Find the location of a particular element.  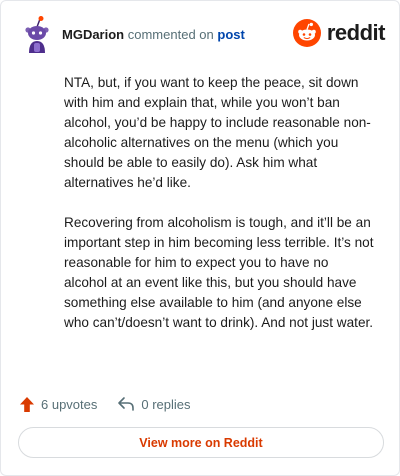

upvotes-count: 6 upvotes is located at coordinates (69, 404).